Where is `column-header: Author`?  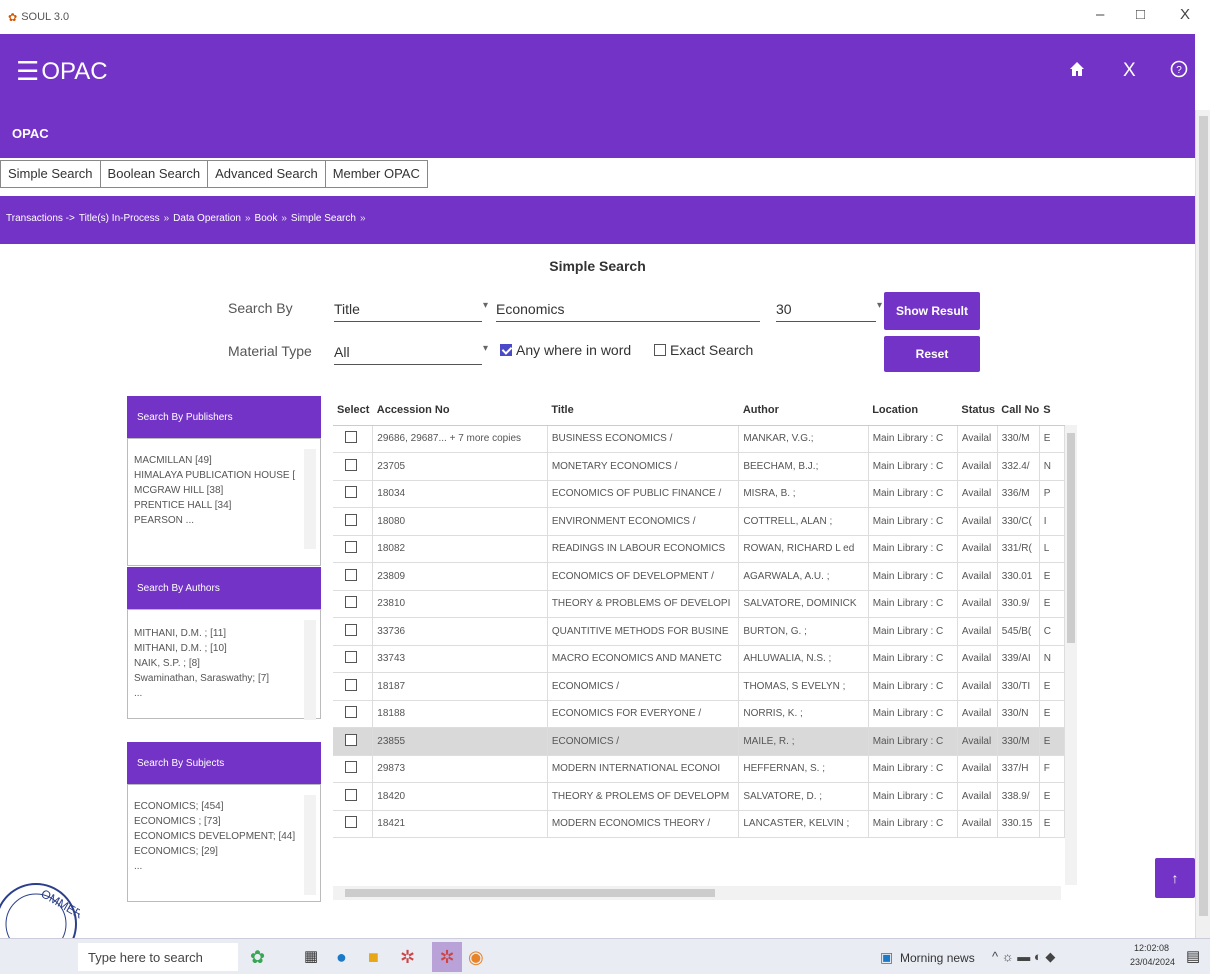 column-header: Author is located at coordinates (803, 410).